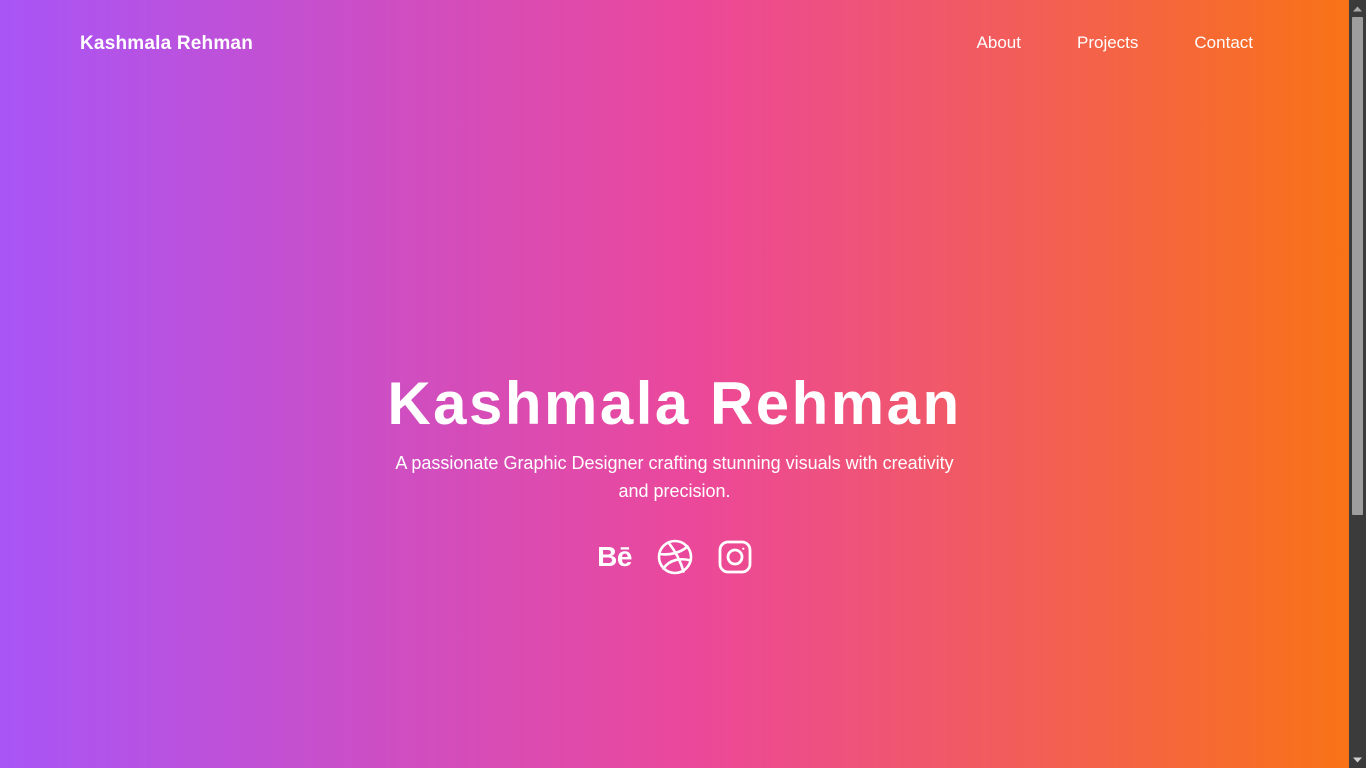  What do you see at coordinates (166, 44) in the screenshot?
I see `brand-logo: Kashmala Rehman` at bounding box center [166, 44].